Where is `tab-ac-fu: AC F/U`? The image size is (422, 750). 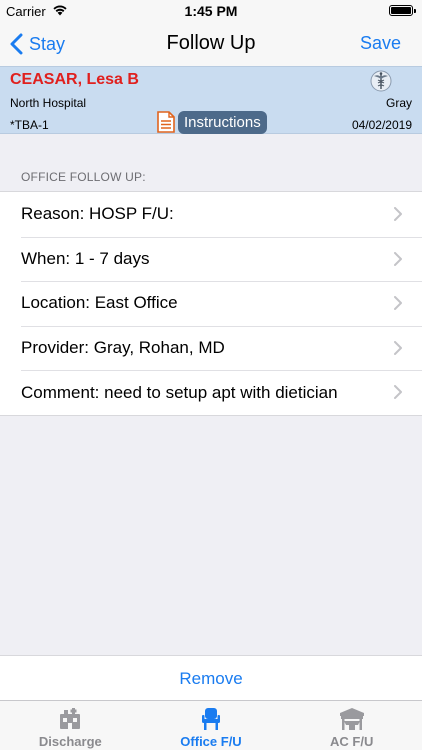 tab-ac-fu: AC F/U is located at coordinates (351, 725).